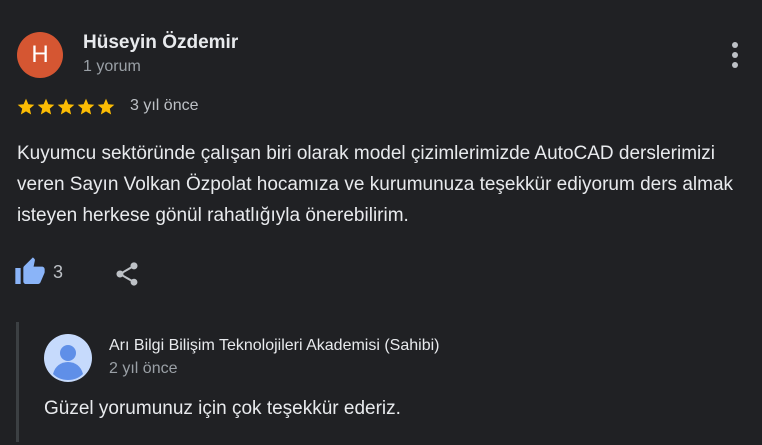 The width and height of the screenshot is (762, 445). What do you see at coordinates (112, 66) in the screenshot?
I see `reviewer-review-count: 1 yorum` at bounding box center [112, 66].